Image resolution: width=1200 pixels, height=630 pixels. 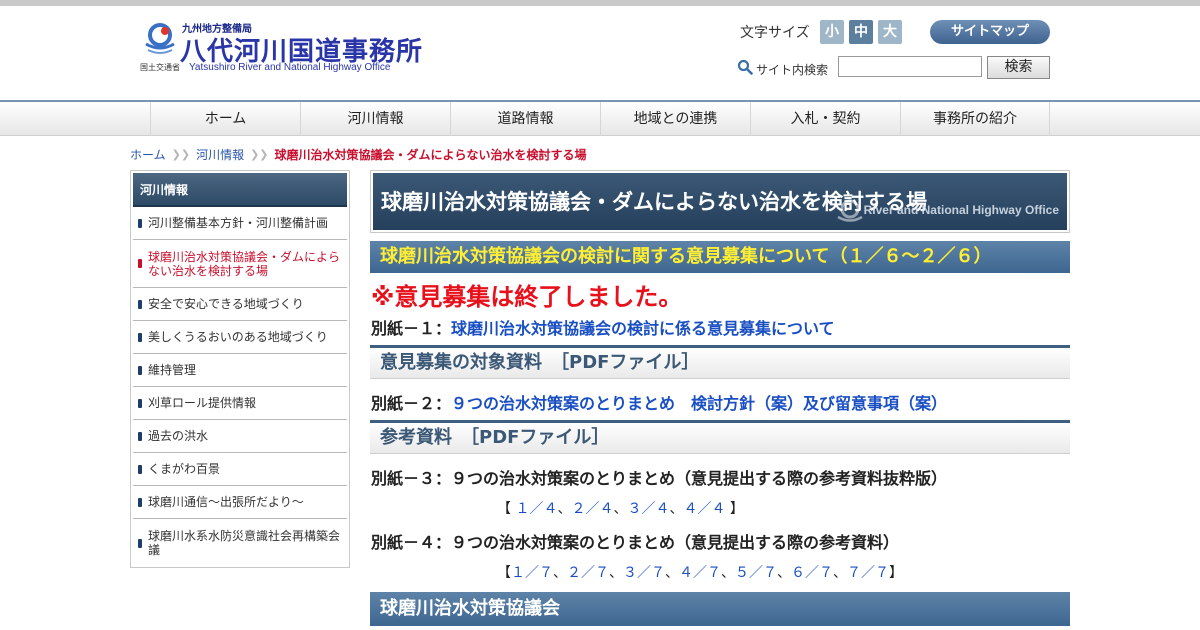 I want to click on doc4-page-link: ７／７, so click(x=868, y=573).